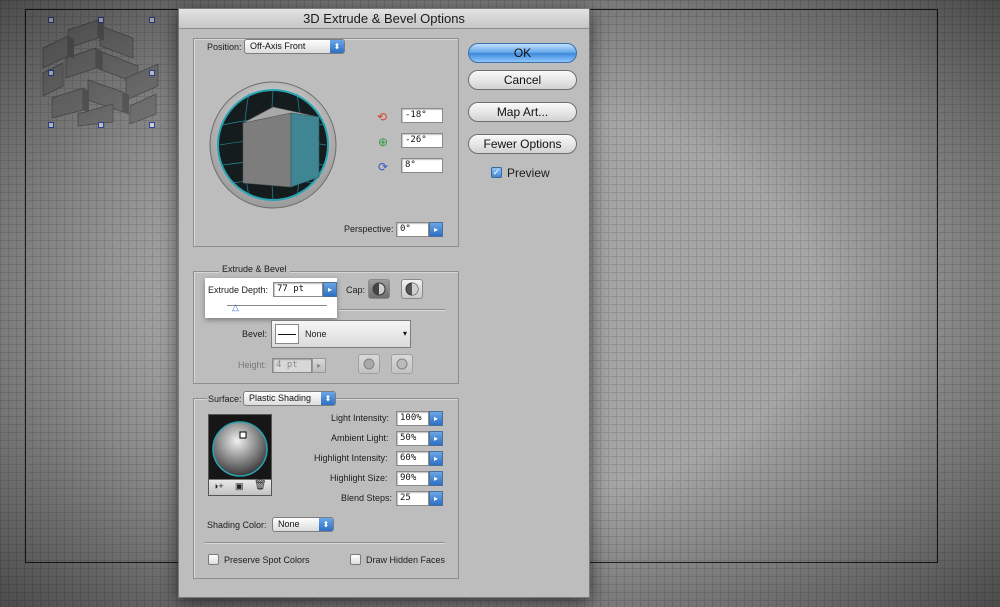  What do you see at coordinates (436, 418) in the screenshot?
I see `light-intensity-dropdown-button: ▸` at bounding box center [436, 418].